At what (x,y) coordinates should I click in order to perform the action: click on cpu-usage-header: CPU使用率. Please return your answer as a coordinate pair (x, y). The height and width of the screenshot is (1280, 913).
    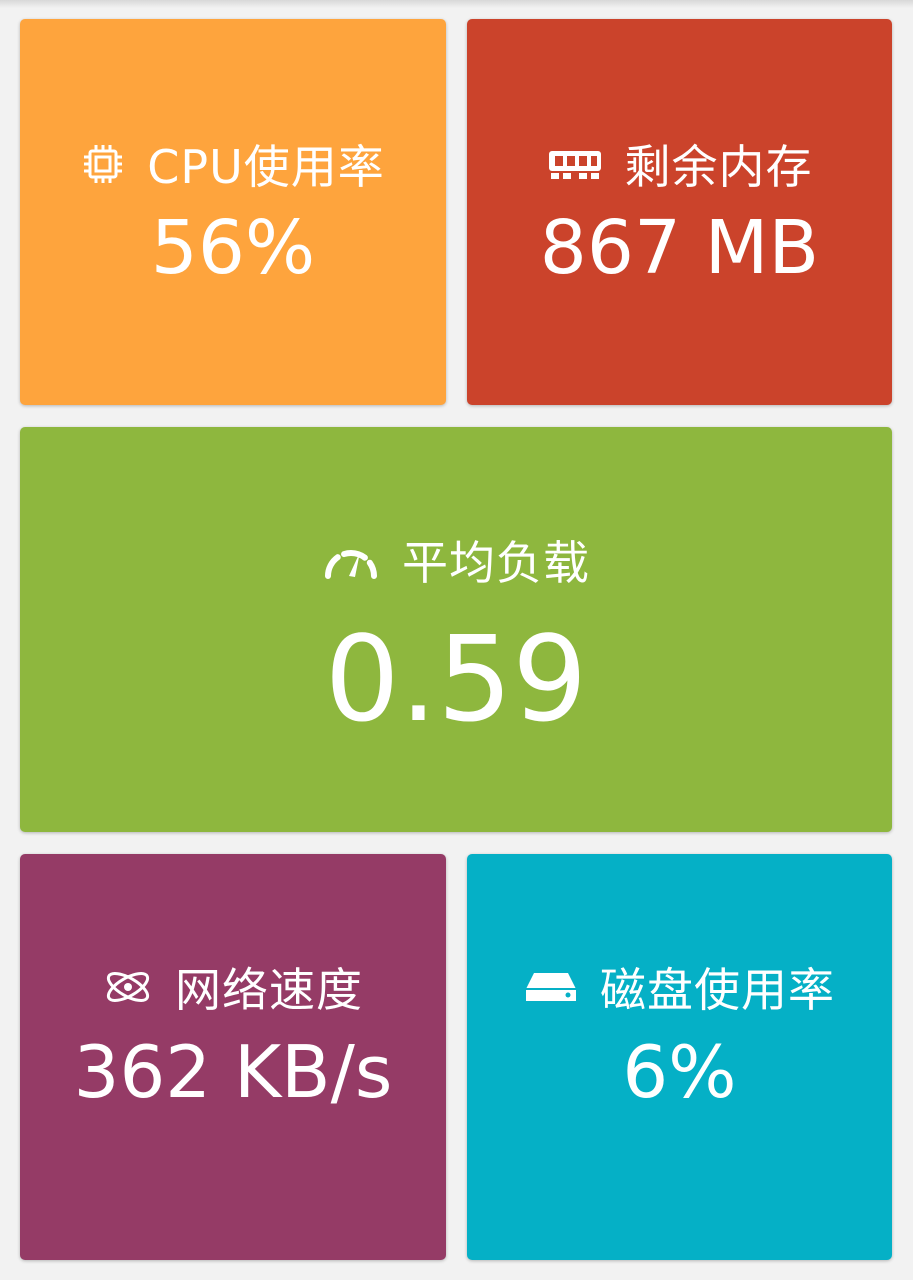
    Looking at the image, I should click on (233, 164).